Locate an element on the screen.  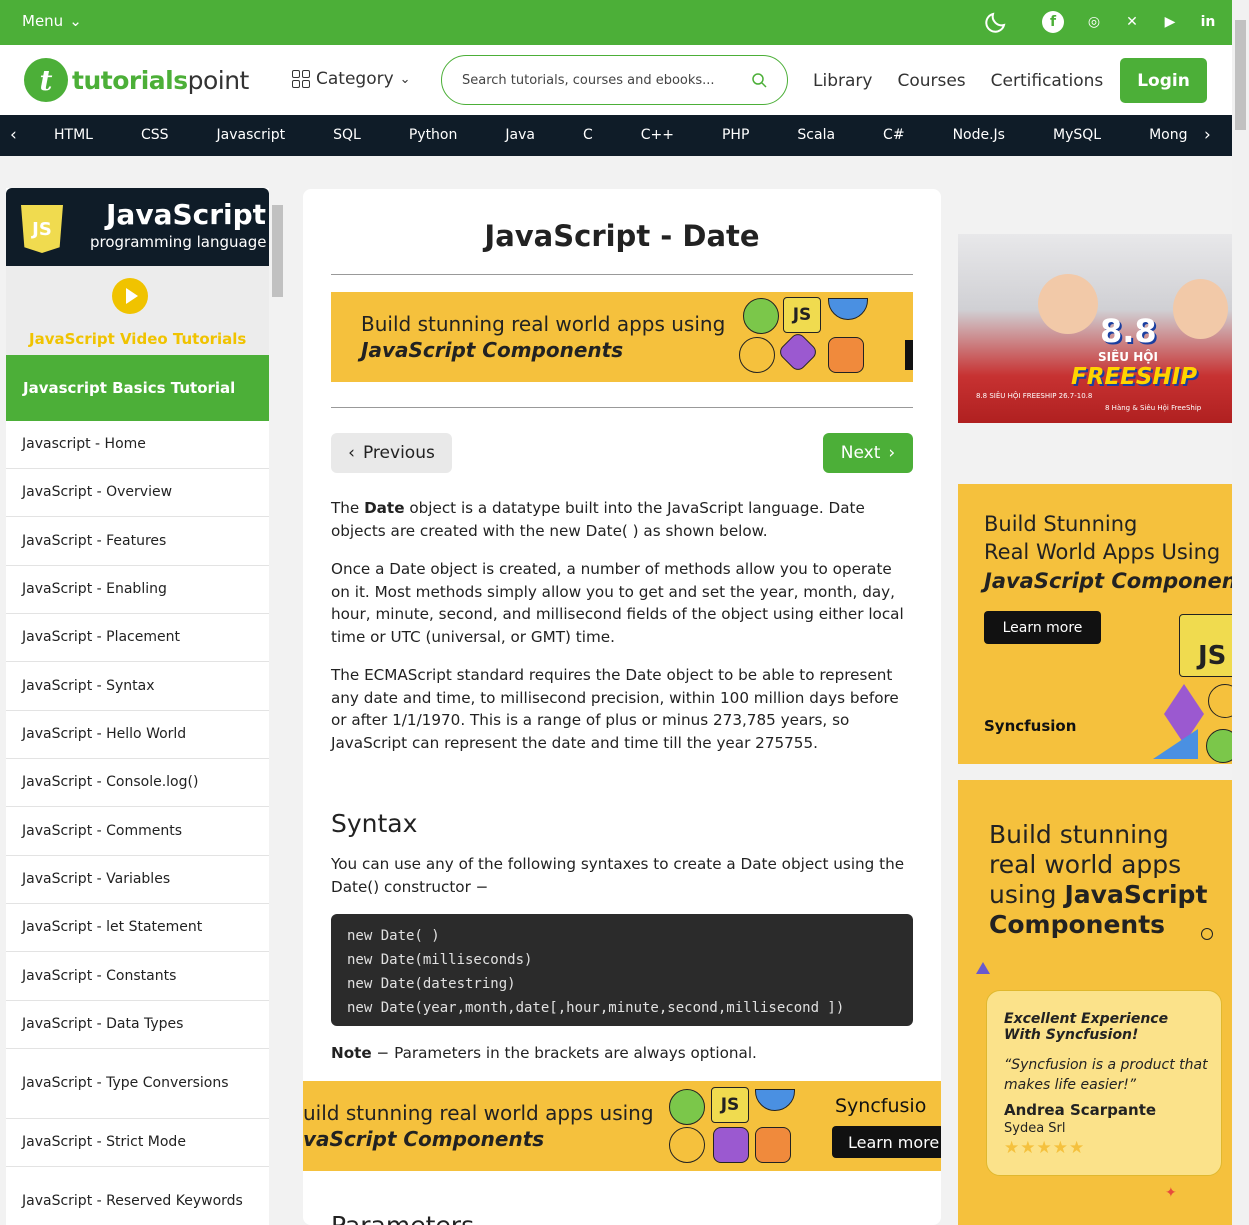
lang-c: C is located at coordinates (588, 135).